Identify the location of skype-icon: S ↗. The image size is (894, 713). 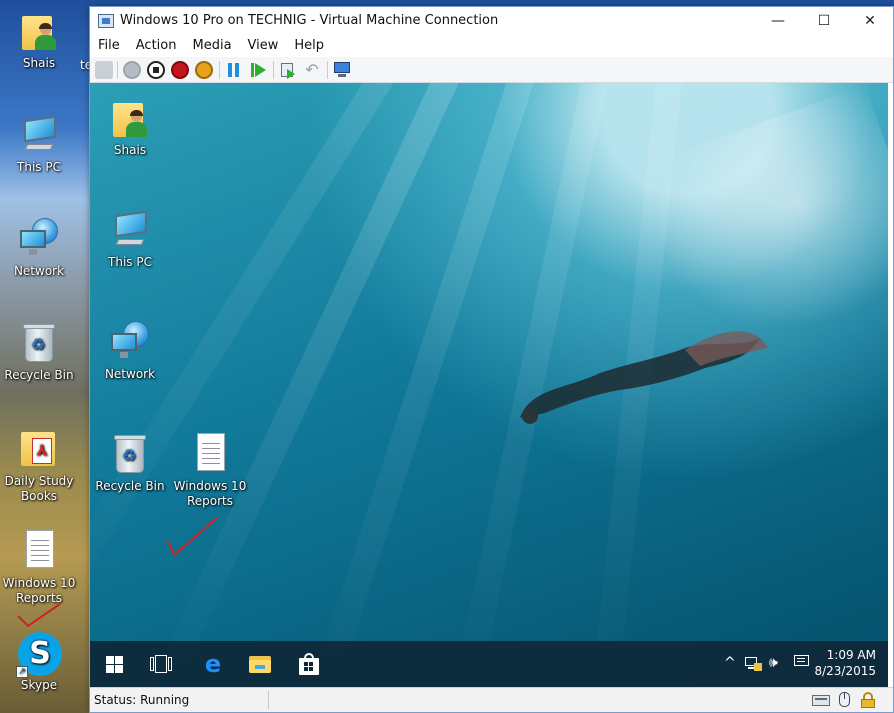
(39, 655).